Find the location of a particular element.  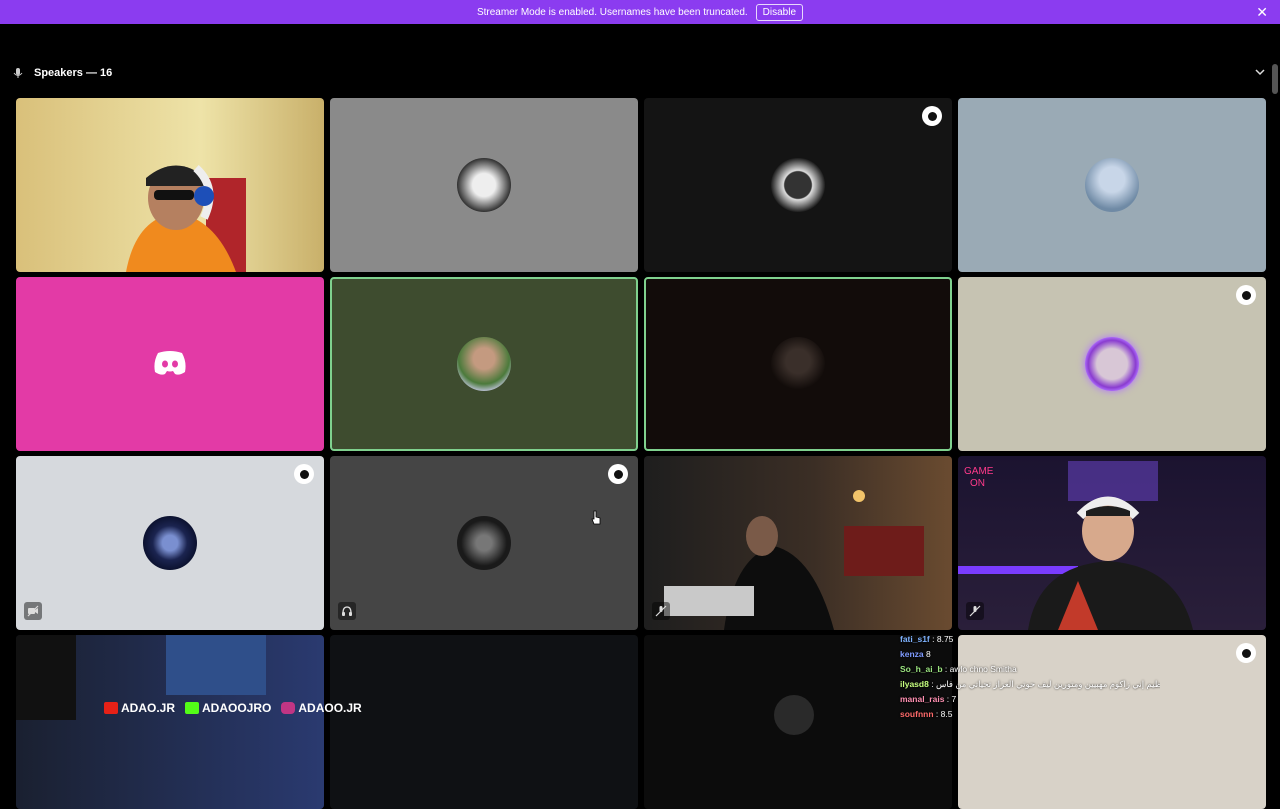

chevron-down-icon is located at coordinates (1260, 72).